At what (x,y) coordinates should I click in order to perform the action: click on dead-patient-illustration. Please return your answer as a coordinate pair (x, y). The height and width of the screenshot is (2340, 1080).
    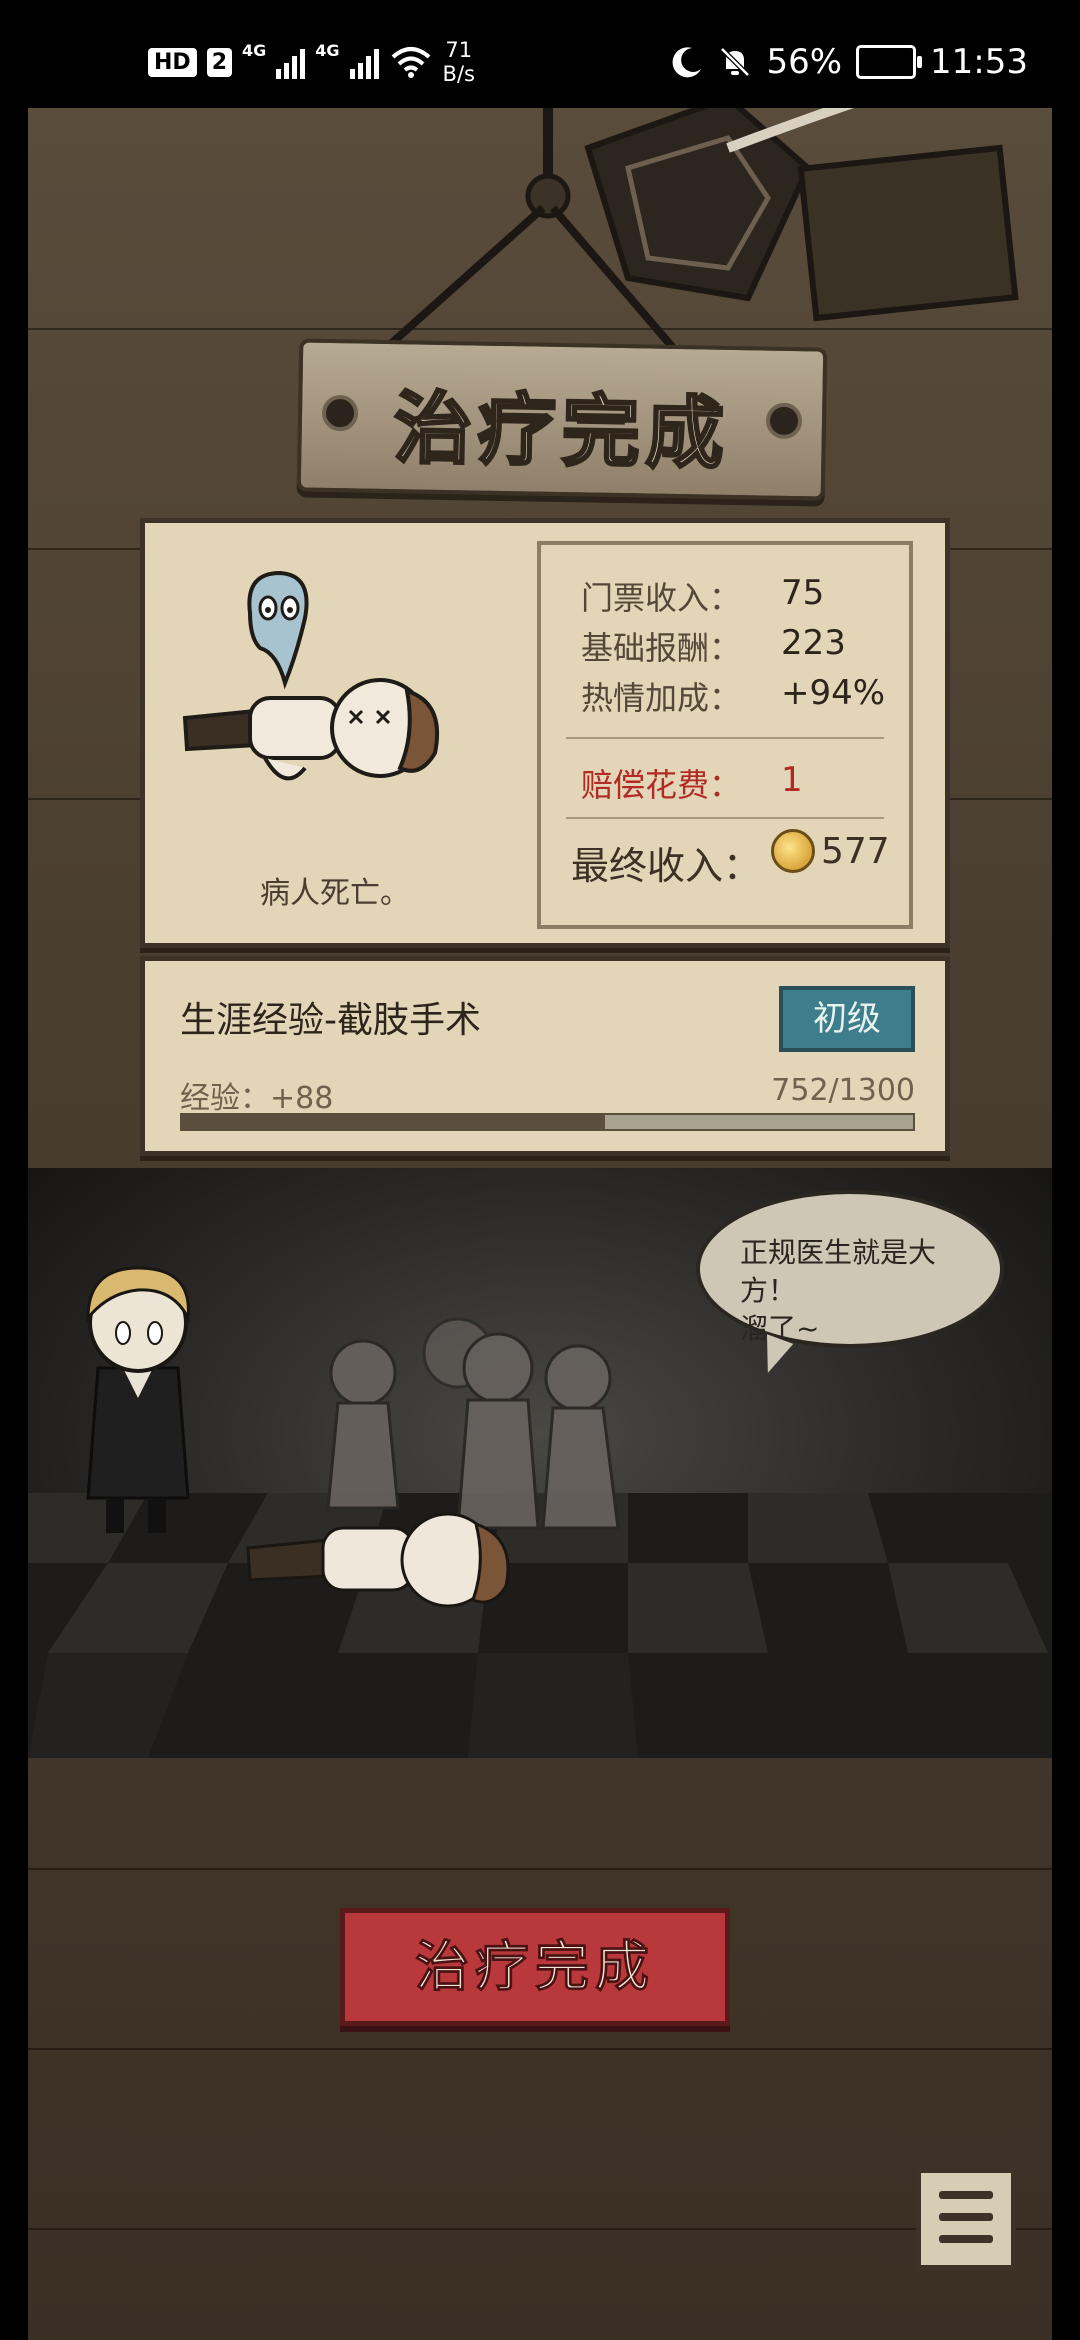
    Looking at the image, I should click on (311, 675).